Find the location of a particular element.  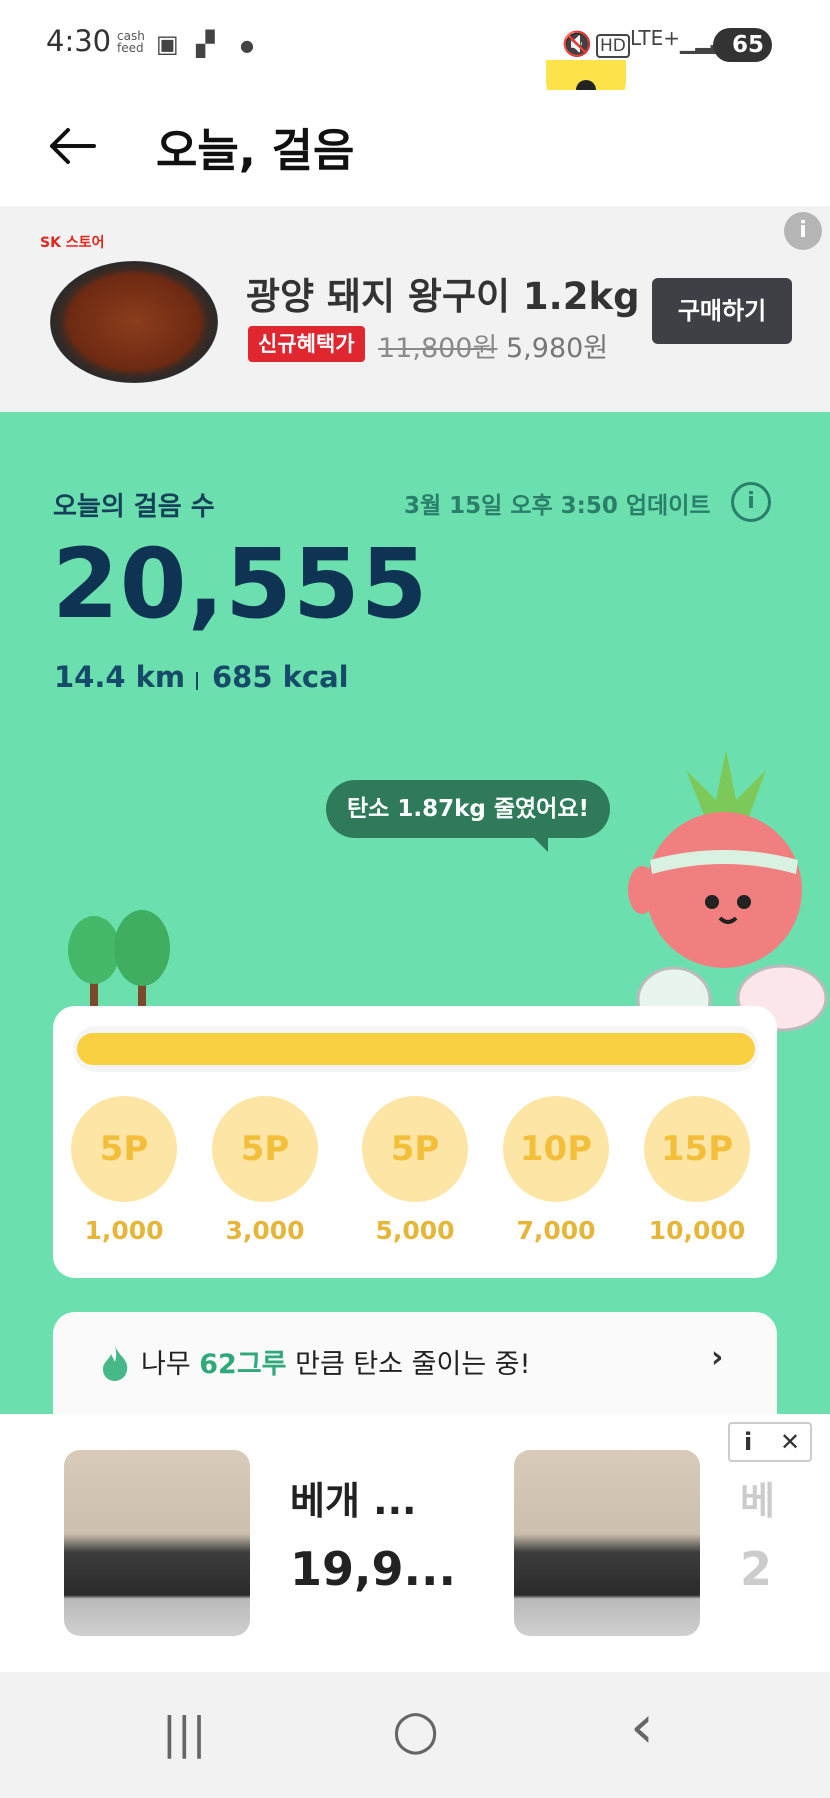

back-arrow-icon is located at coordinates (72, 146).